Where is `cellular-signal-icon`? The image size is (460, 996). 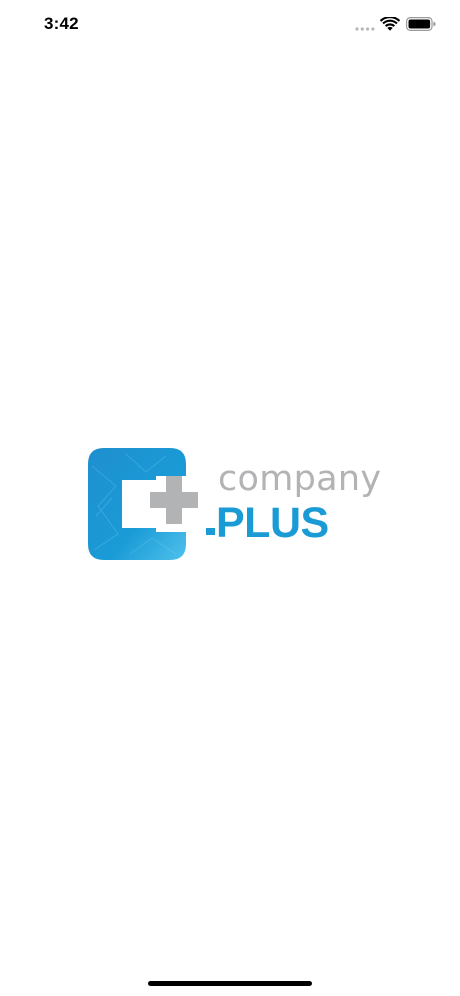 cellular-signal-icon is located at coordinates (365, 29).